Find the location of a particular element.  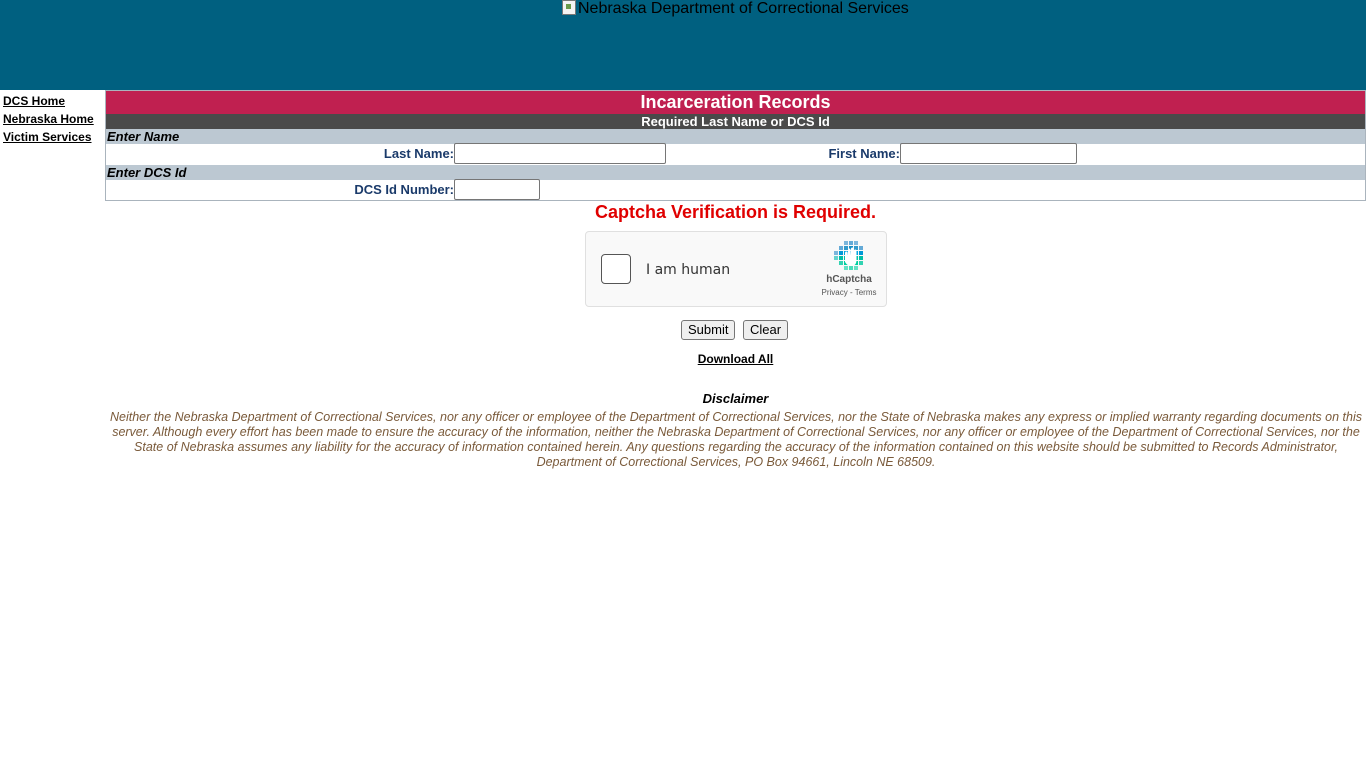

dcs-id-input is located at coordinates (497, 189).